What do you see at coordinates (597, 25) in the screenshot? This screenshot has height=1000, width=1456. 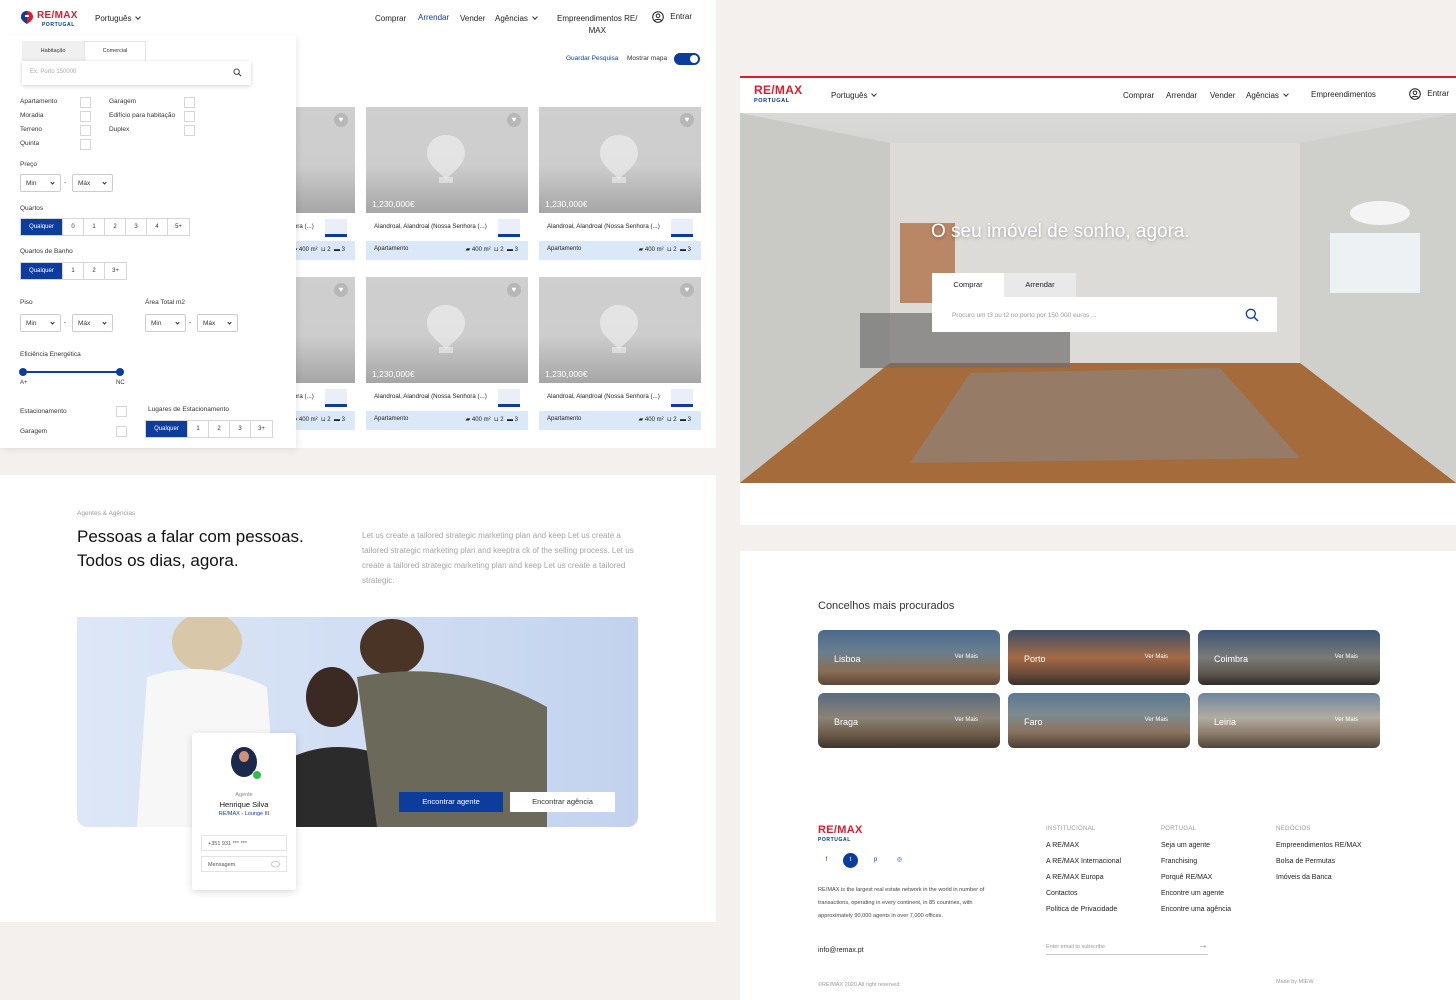 I see `nav-empreendimentos: Empreendimentos RE/ MAX` at bounding box center [597, 25].